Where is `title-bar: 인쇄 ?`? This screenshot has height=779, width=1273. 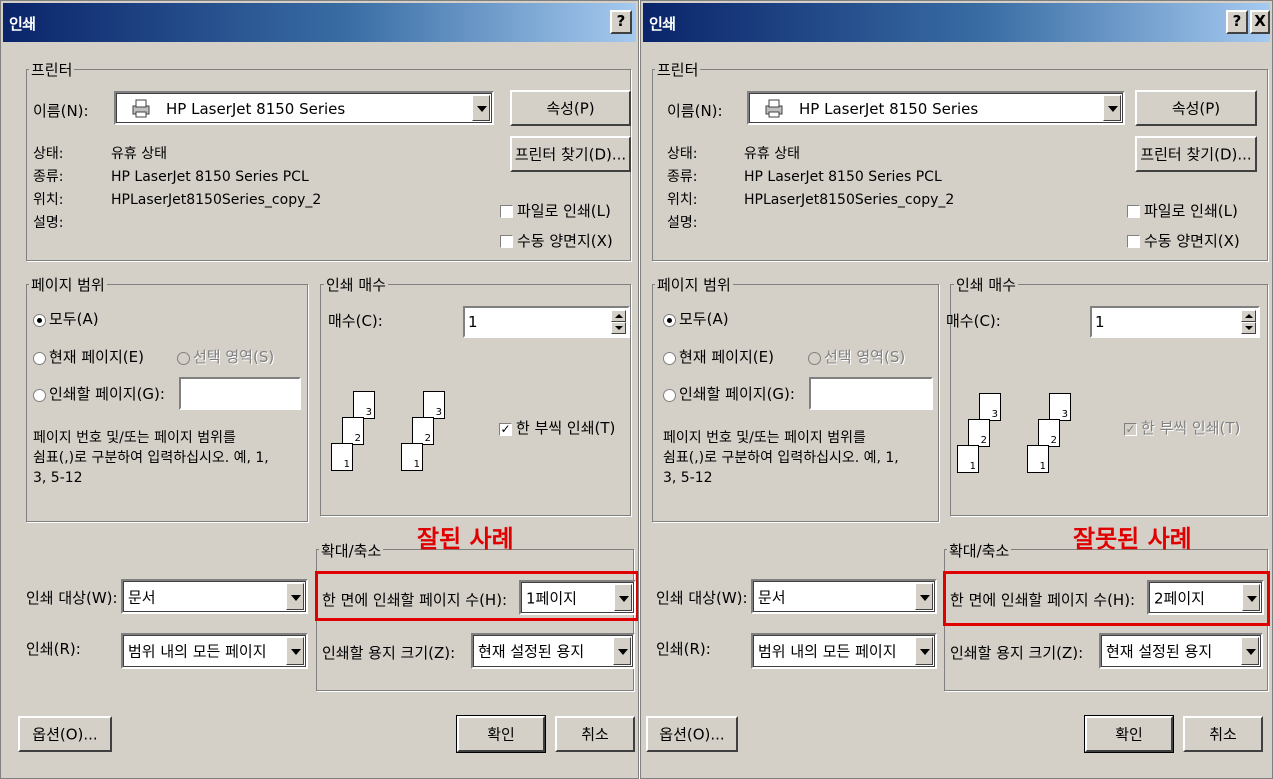 title-bar: 인쇄 ? is located at coordinates (319, 22).